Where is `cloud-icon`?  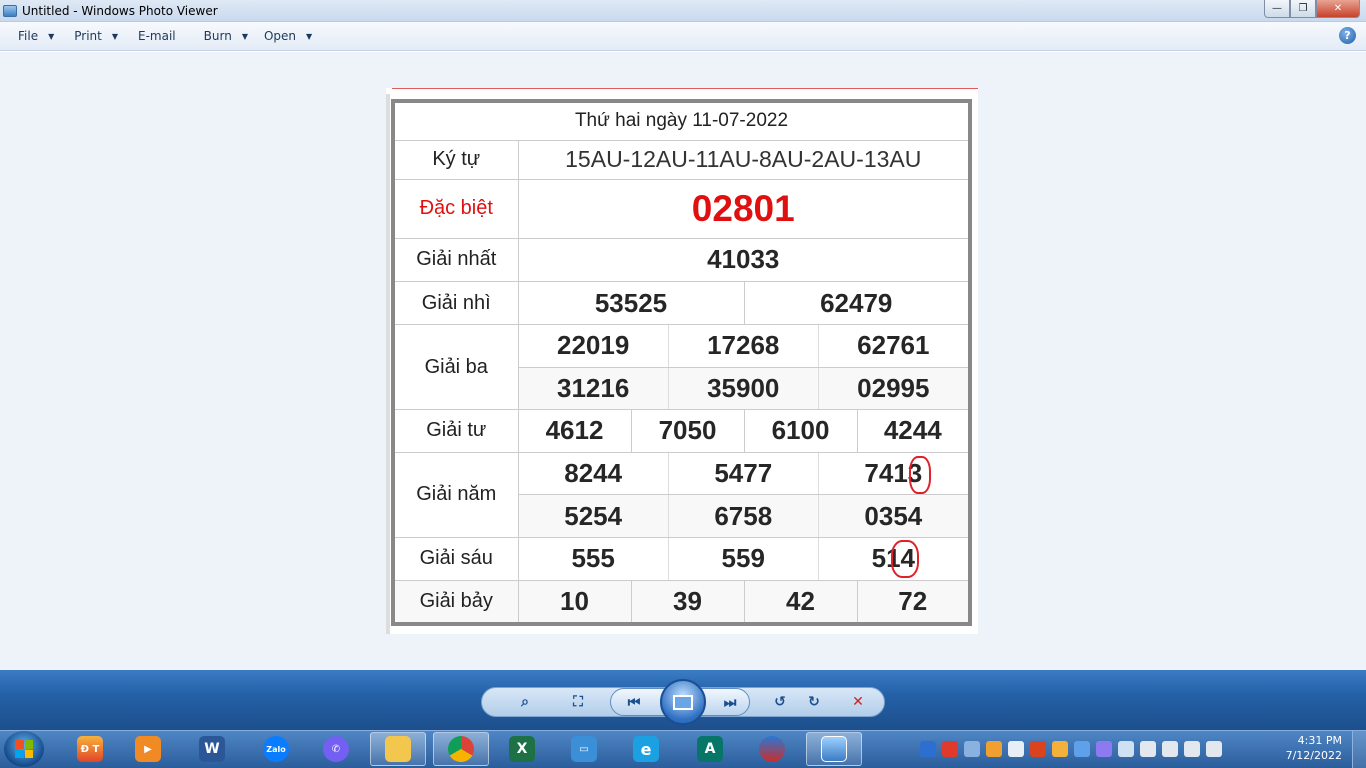 cloud-icon is located at coordinates (1082, 749).